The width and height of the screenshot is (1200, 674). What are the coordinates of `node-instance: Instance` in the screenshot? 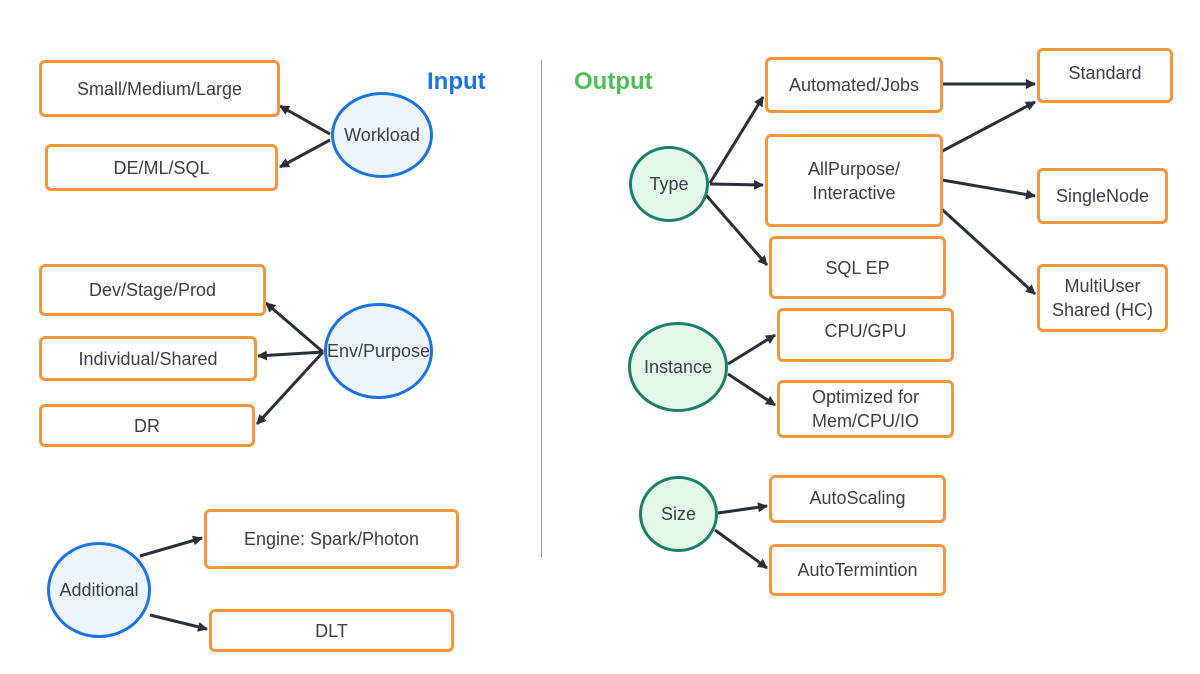 It's located at (678, 367).